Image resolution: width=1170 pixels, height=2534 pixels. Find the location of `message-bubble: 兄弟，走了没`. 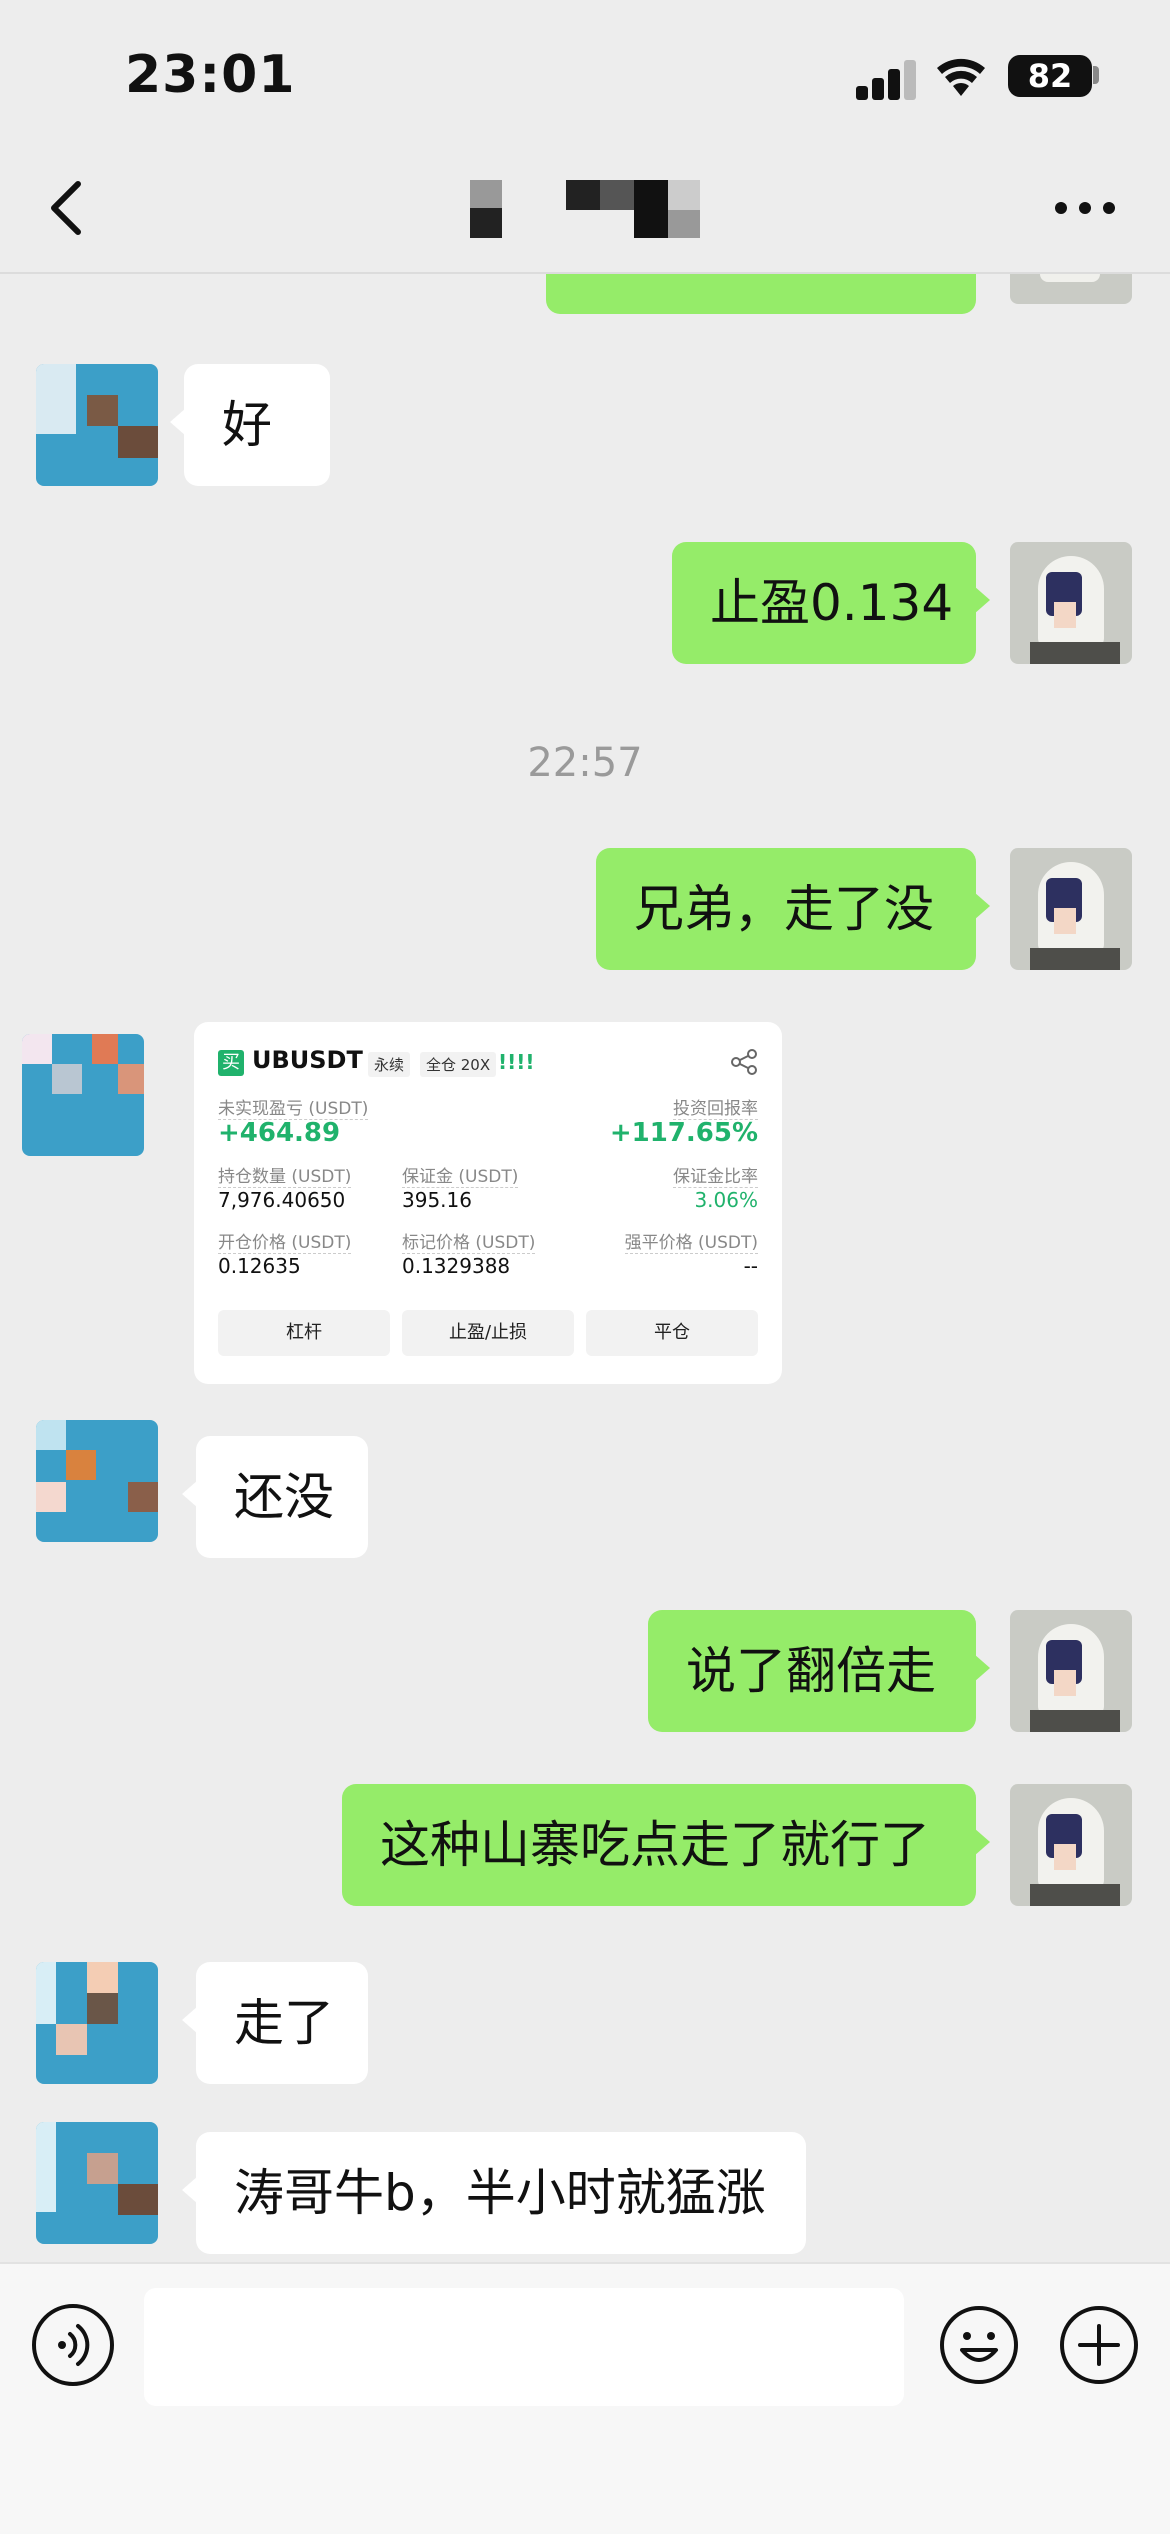

message-bubble: 兄弟，走了没 is located at coordinates (793, 909).